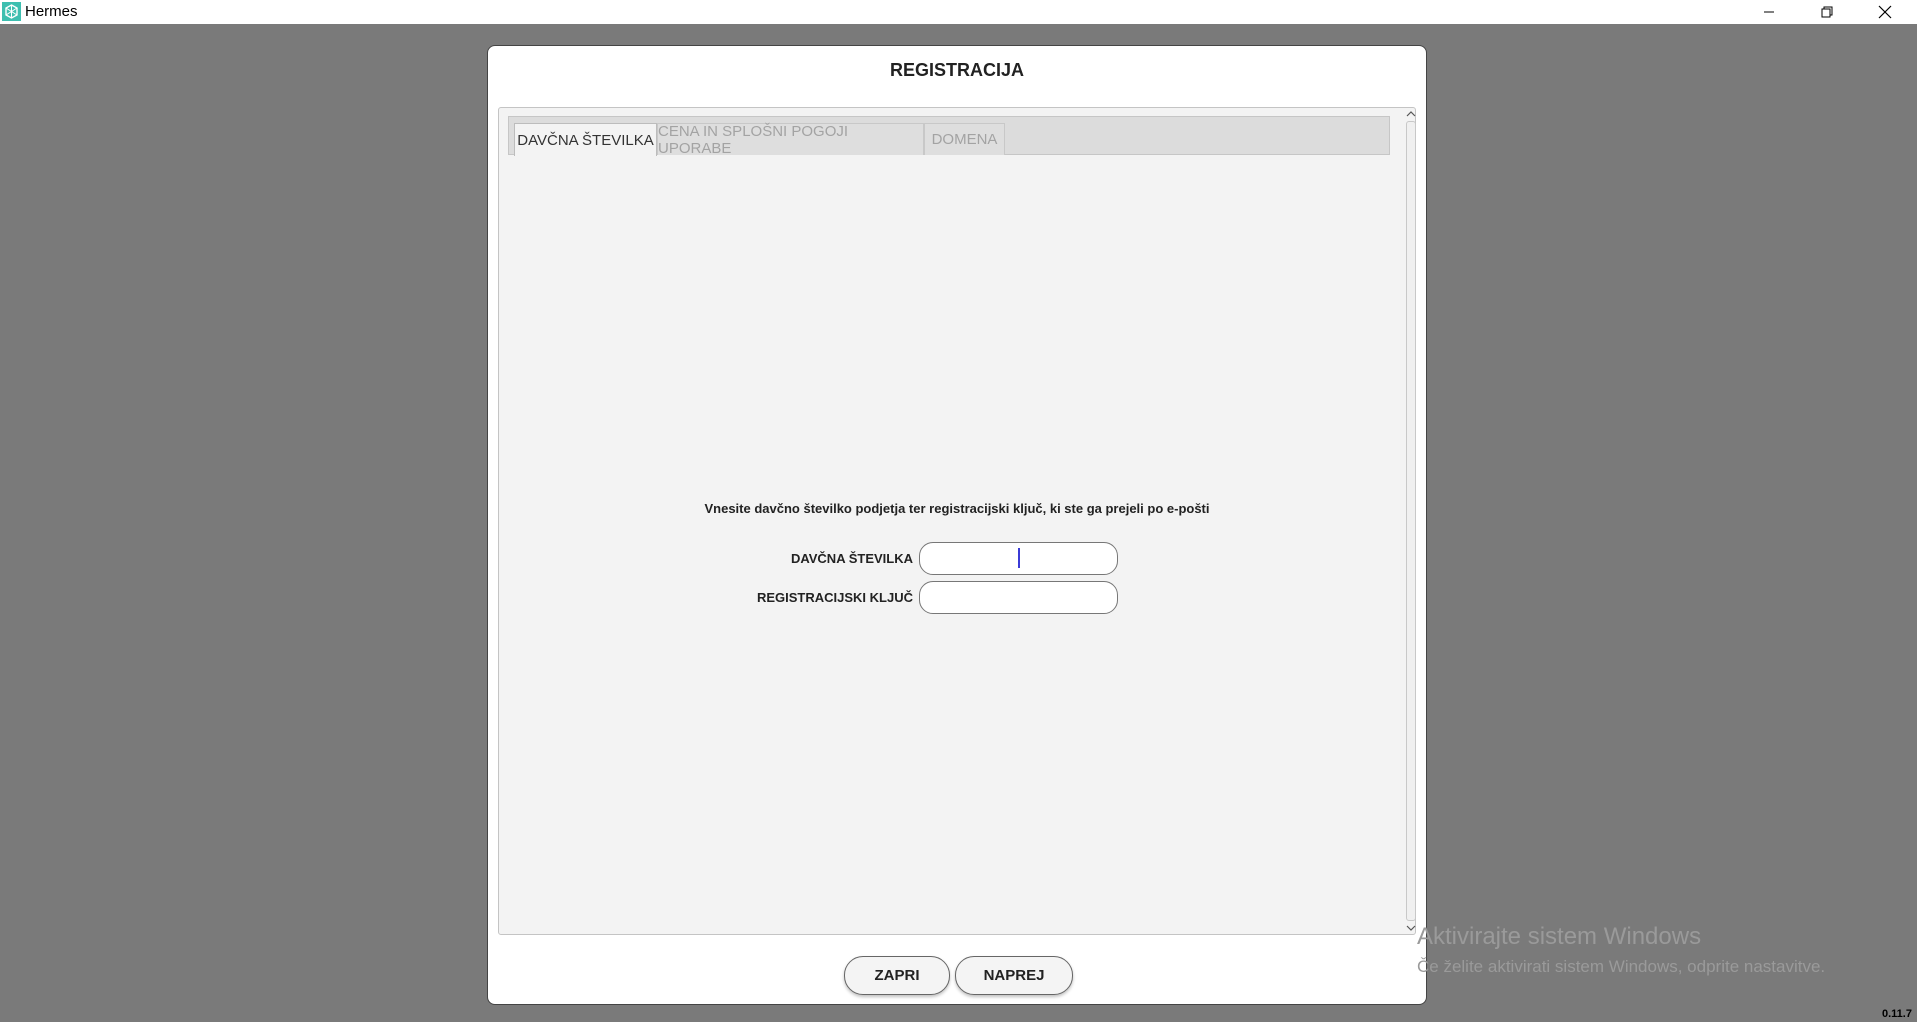 This screenshot has width=1917, height=1022. I want to click on close-window-button, so click(1885, 12).